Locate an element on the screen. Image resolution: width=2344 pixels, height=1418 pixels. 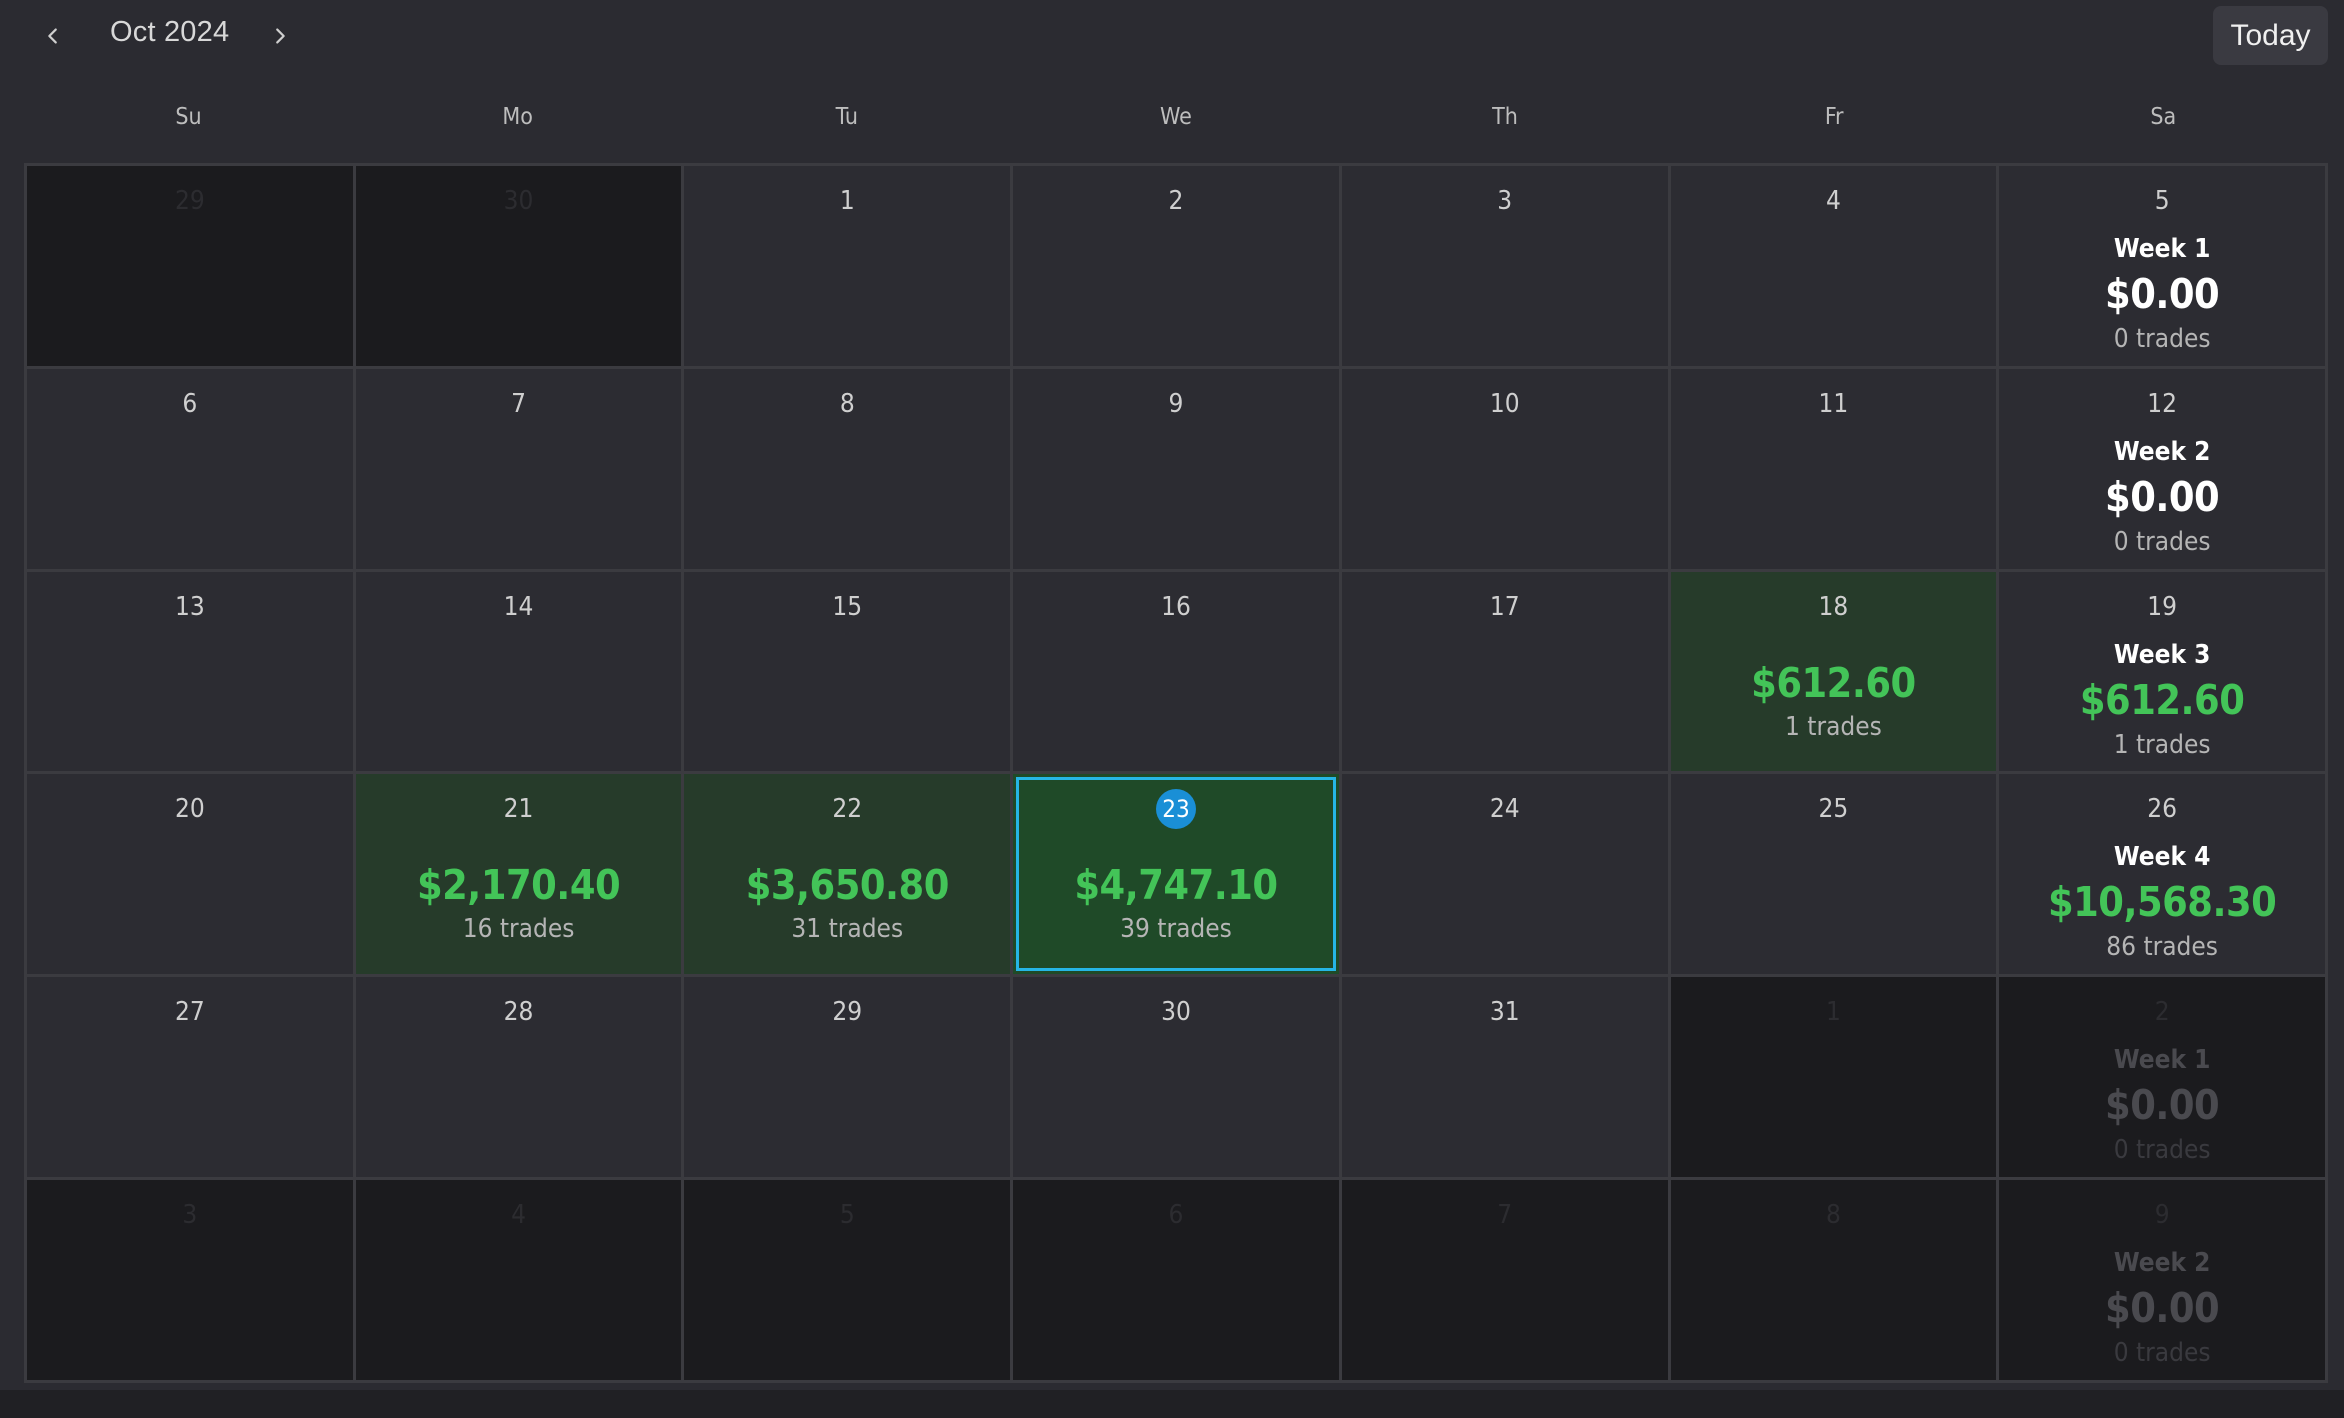
day-cell: 16 is located at coordinates (1176, 671).